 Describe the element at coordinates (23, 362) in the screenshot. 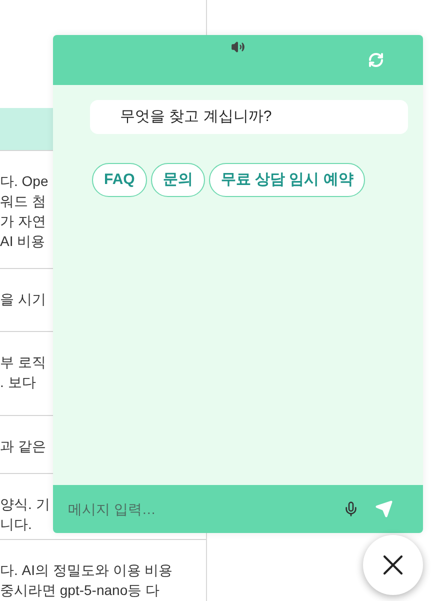

I see `table-cell-text: 부 로직` at that location.